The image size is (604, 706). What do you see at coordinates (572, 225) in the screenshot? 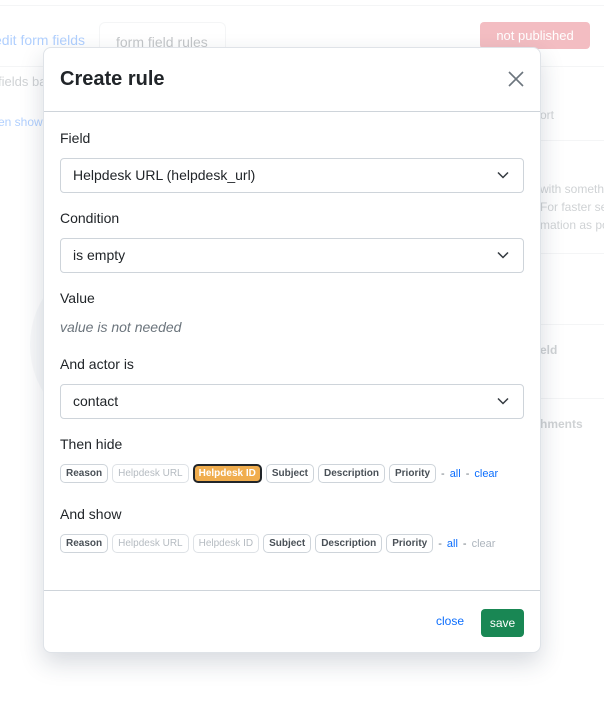
I see `bg-desc-line-3: mation as po` at bounding box center [572, 225].